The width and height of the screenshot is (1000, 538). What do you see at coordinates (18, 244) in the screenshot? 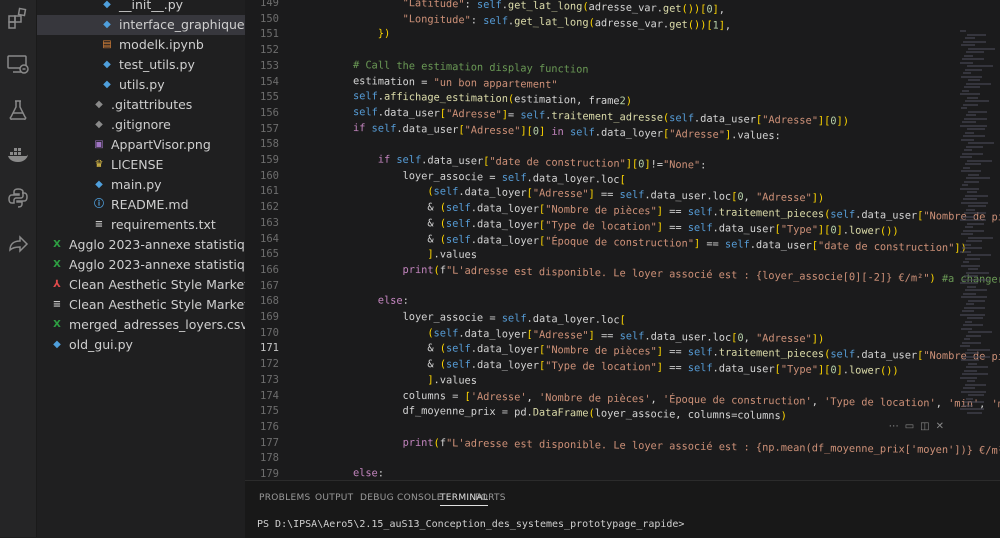
I see `live-share-icon` at bounding box center [18, 244].